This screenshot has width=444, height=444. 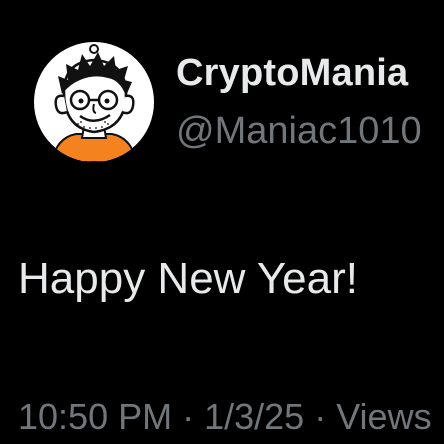 I want to click on tweet-text: Happy New Year!, so click(x=188, y=278).